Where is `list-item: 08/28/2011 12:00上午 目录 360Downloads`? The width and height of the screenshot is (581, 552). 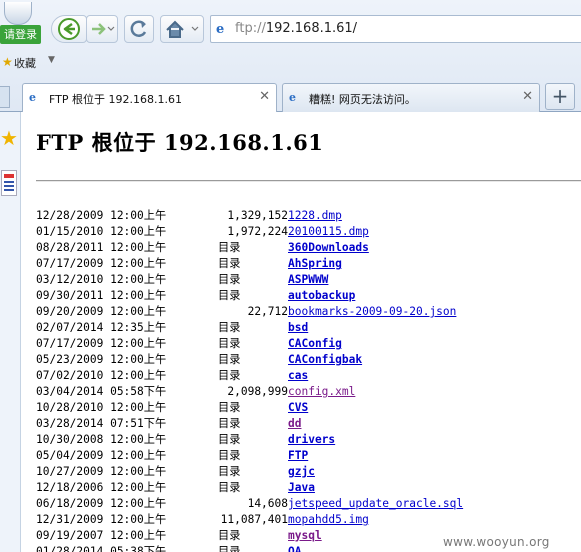 list-item: 08/28/2011 12:00上午 目录 360Downloads is located at coordinates (308, 248).